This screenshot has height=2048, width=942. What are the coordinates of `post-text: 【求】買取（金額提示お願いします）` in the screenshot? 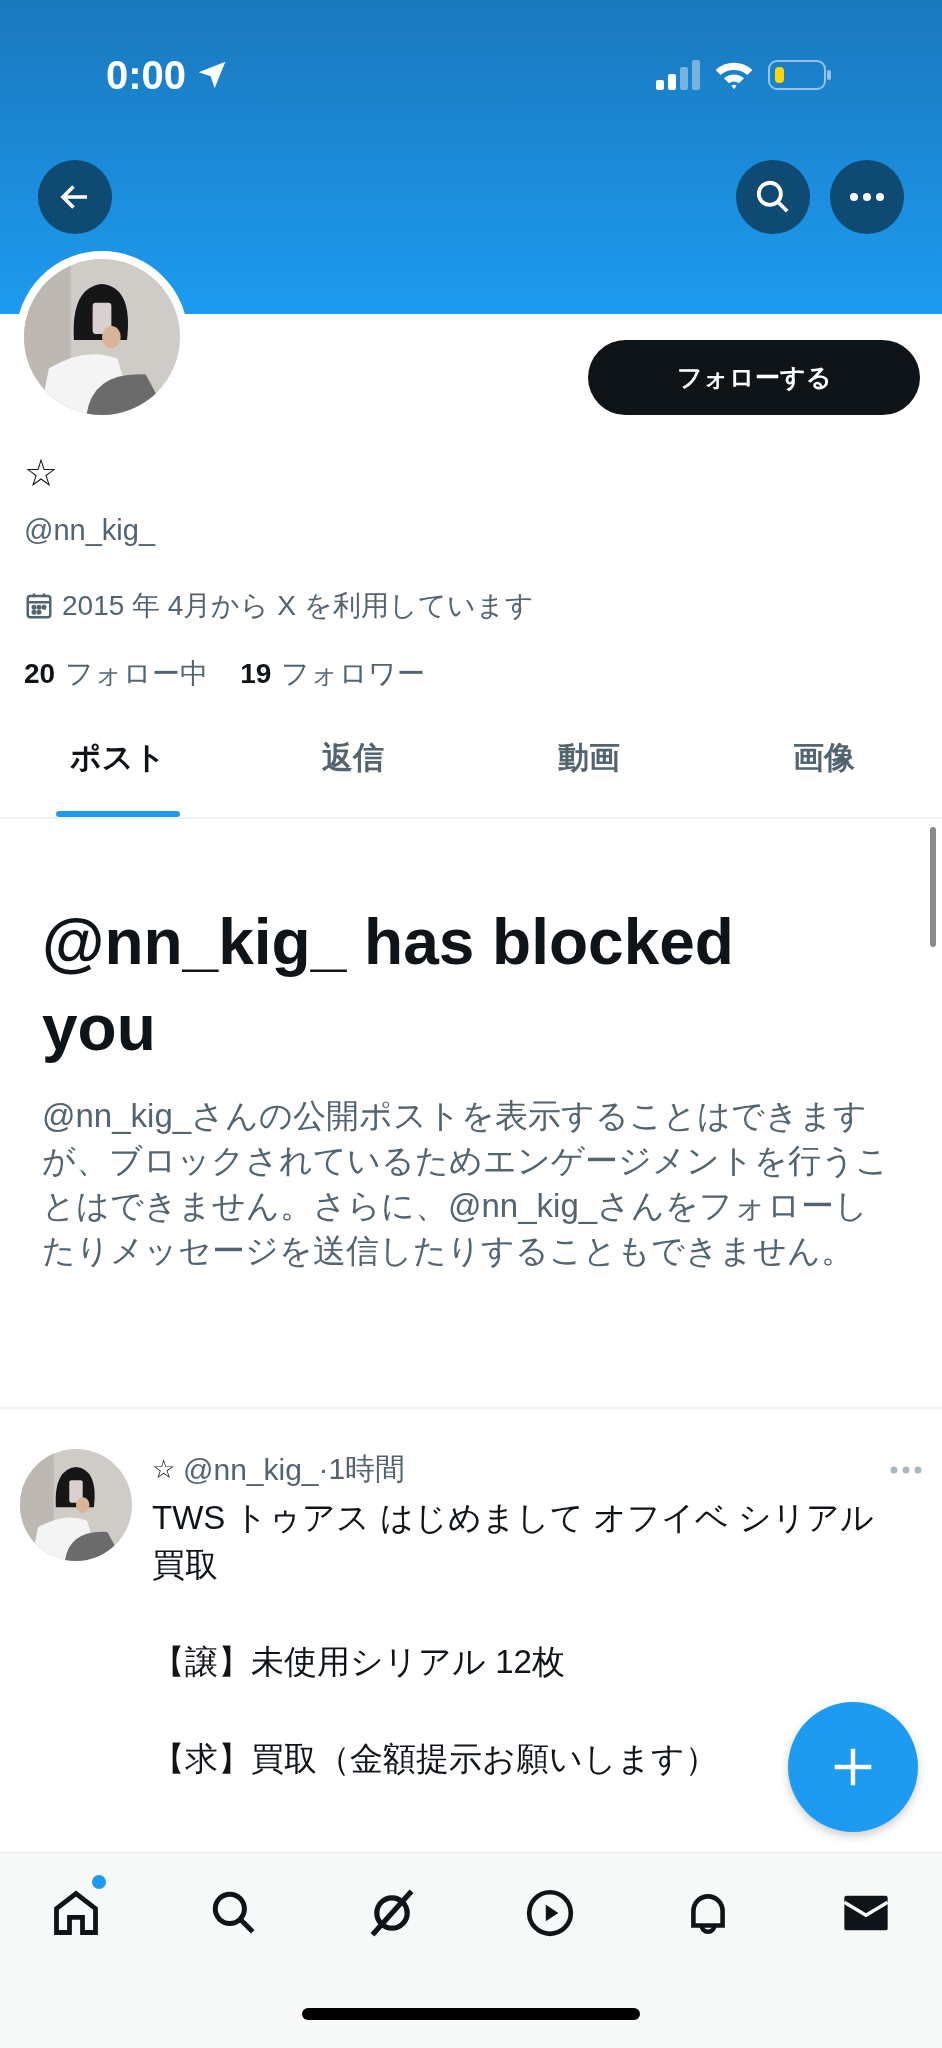 It's located at (435, 1759).